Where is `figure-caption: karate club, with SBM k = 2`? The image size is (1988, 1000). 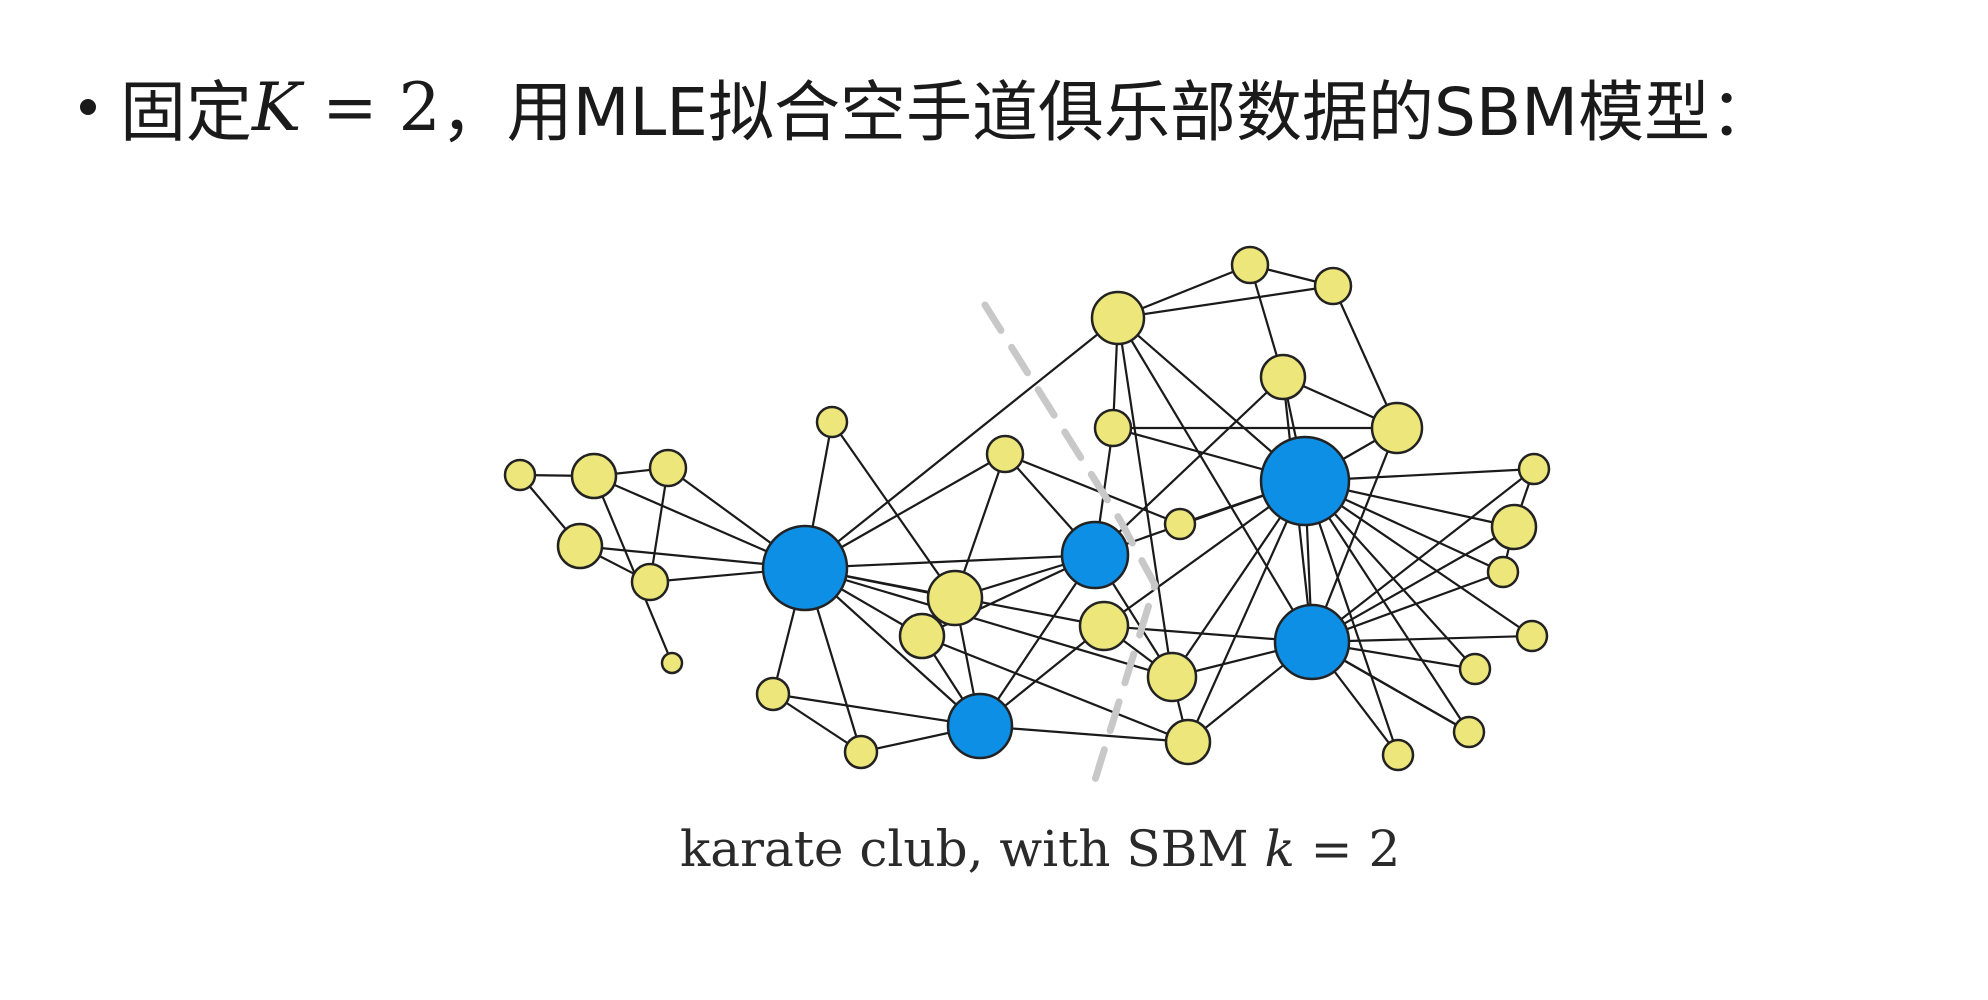 figure-caption: karate club, with SBM k = 2 is located at coordinates (1040, 849).